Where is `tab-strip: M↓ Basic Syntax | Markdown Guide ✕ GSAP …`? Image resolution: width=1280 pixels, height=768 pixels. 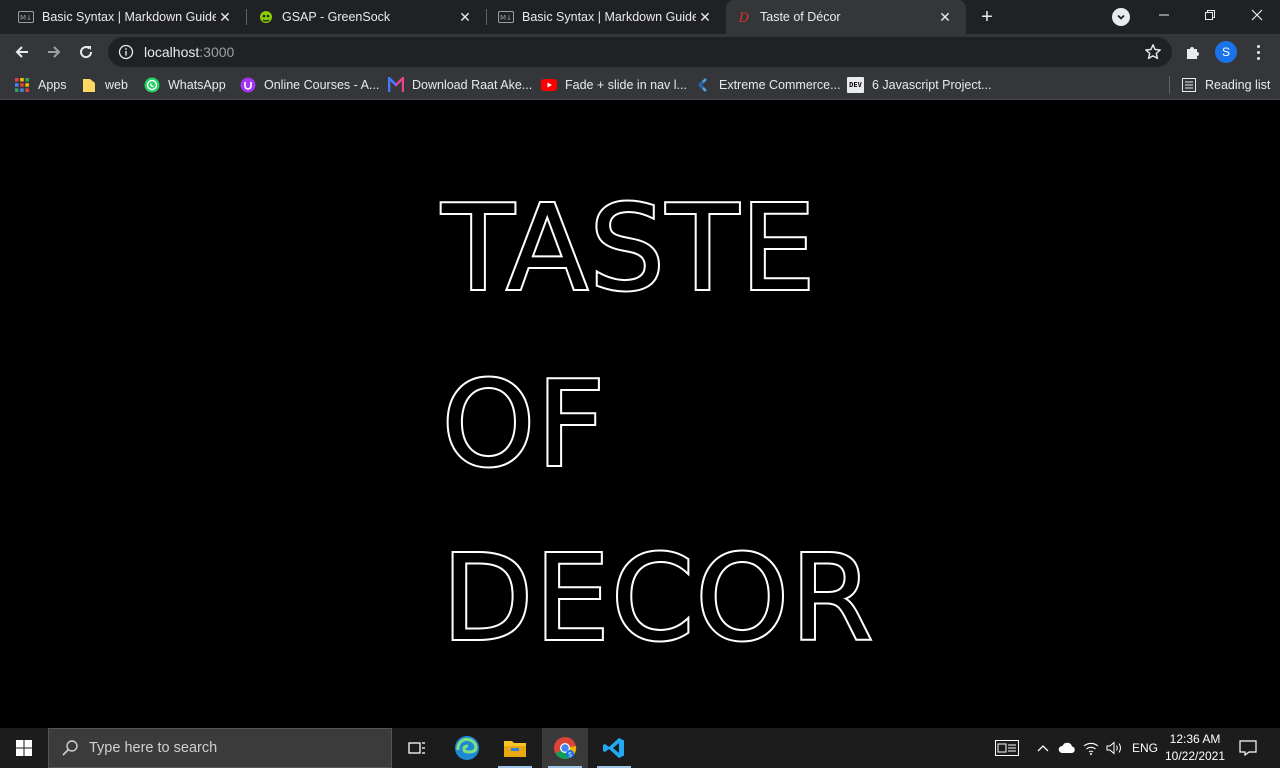 tab-strip: M↓ Basic Syntax | Markdown Guide ✕ GSAP … is located at coordinates (640, 17).